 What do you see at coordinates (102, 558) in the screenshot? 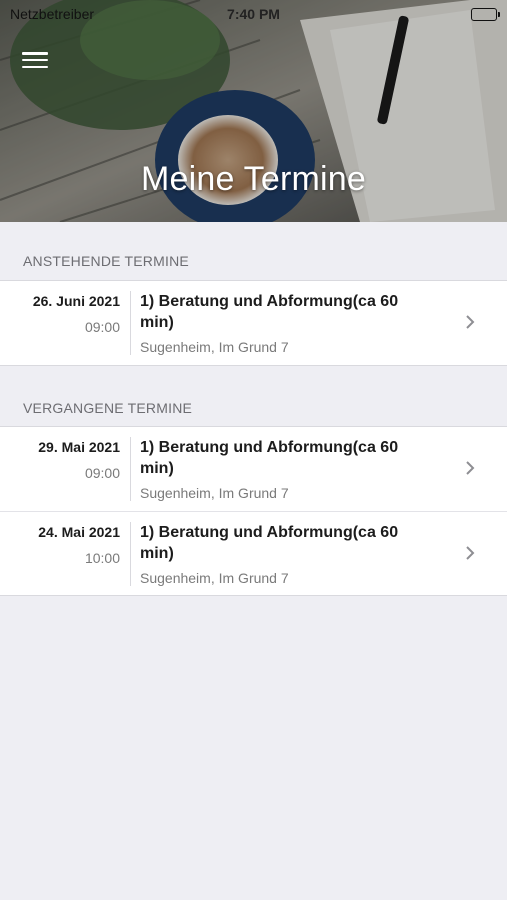
I see `appointment-time: 10:00` at bounding box center [102, 558].